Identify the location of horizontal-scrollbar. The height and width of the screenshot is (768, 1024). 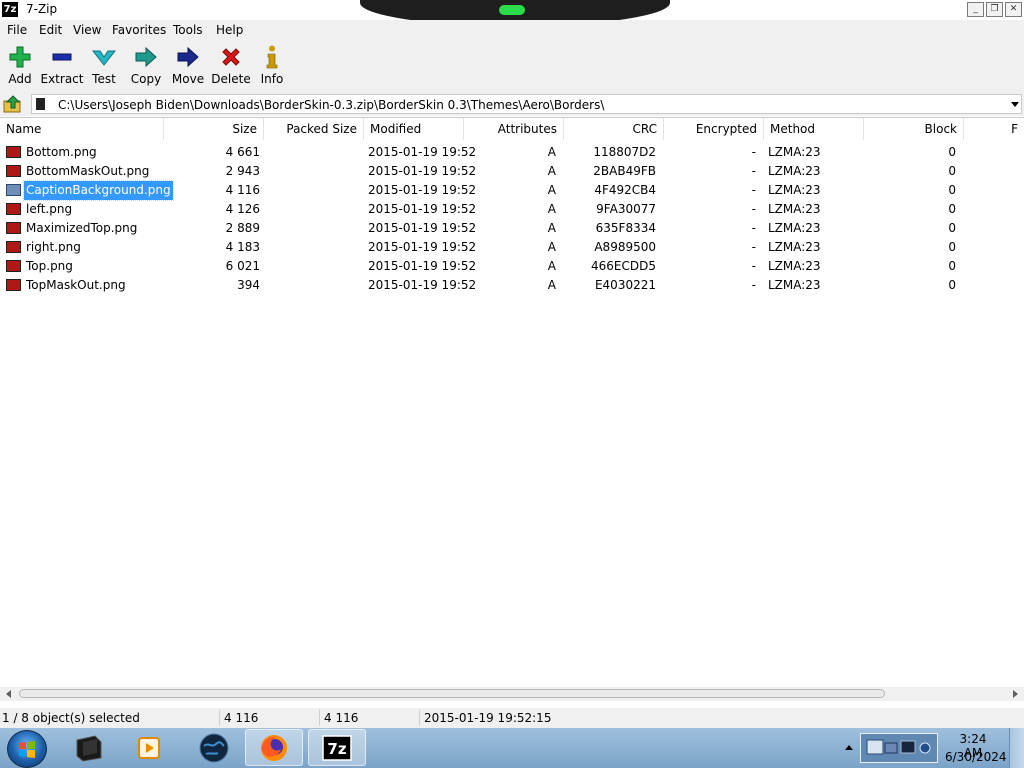
(512, 694).